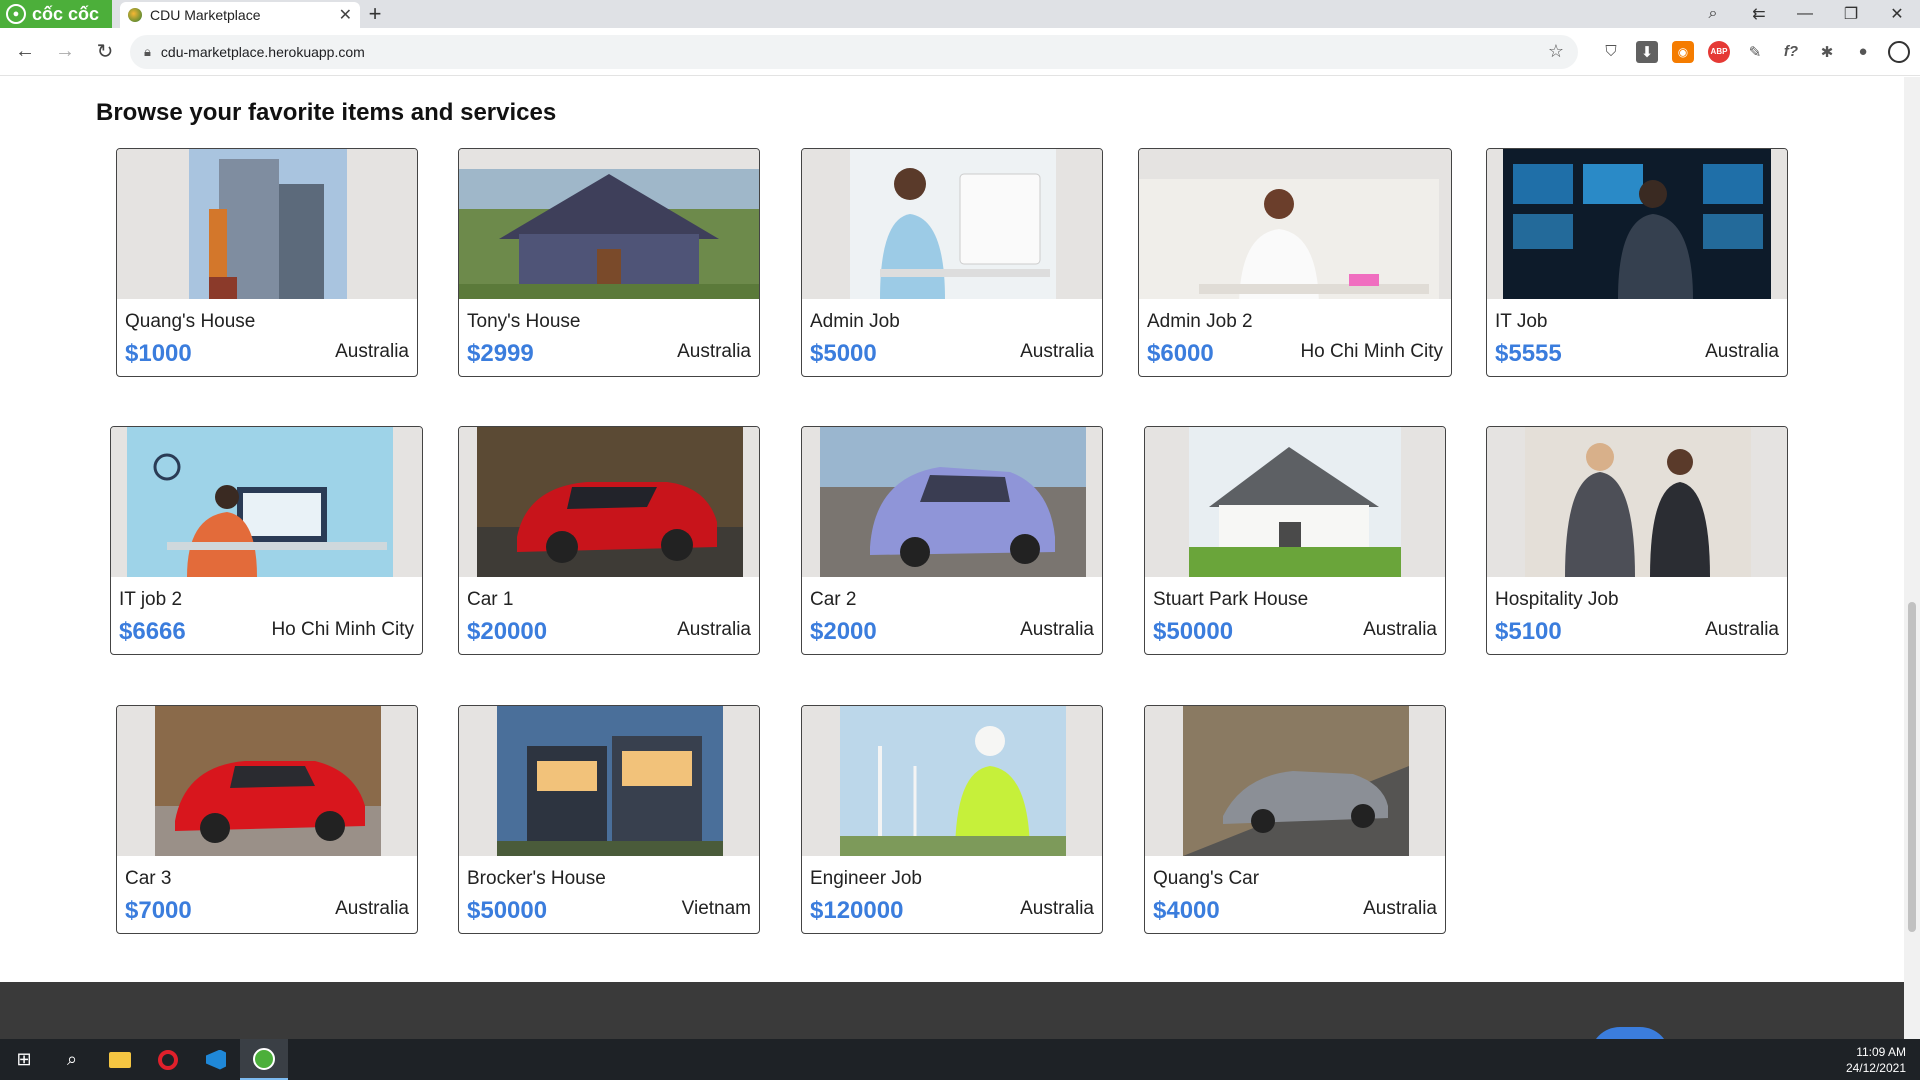 This screenshot has height=1080, width=1920. What do you see at coordinates (1881, 1051) in the screenshot?
I see `clock-time: 11:09 AM` at bounding box center [1881, 1051].